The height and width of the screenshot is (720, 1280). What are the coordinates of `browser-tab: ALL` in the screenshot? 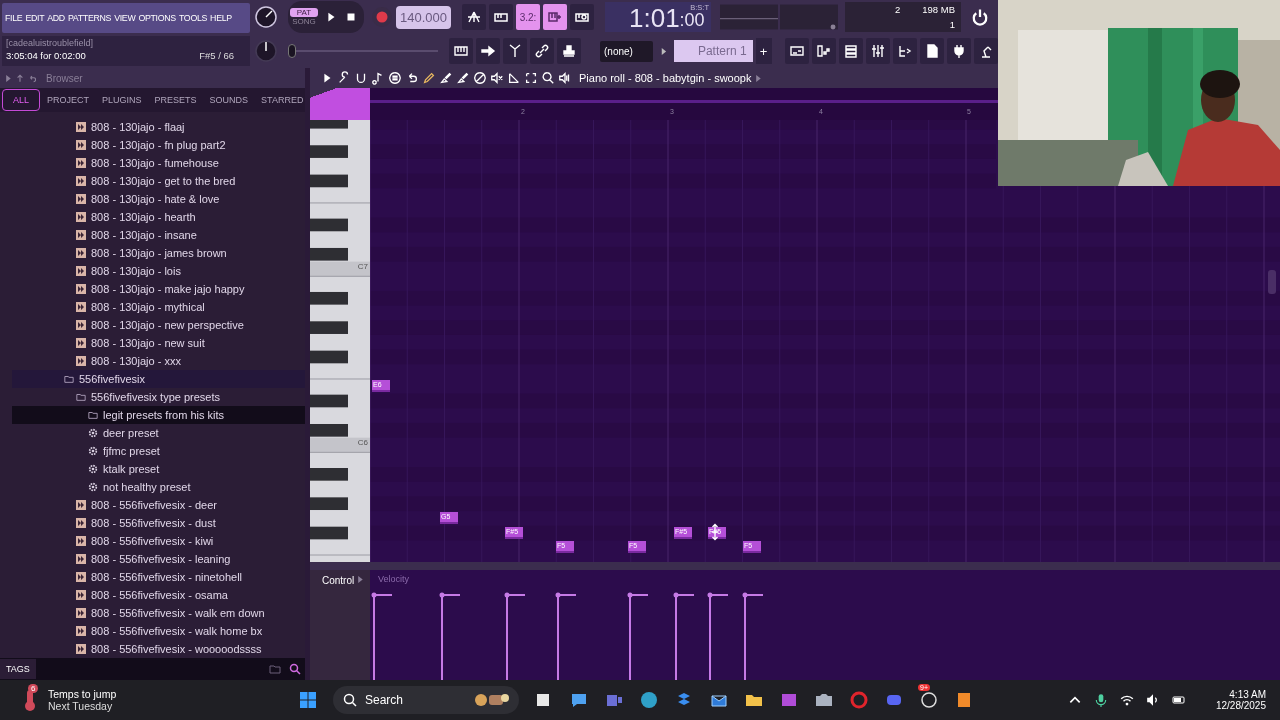 It's located at (21, 100).